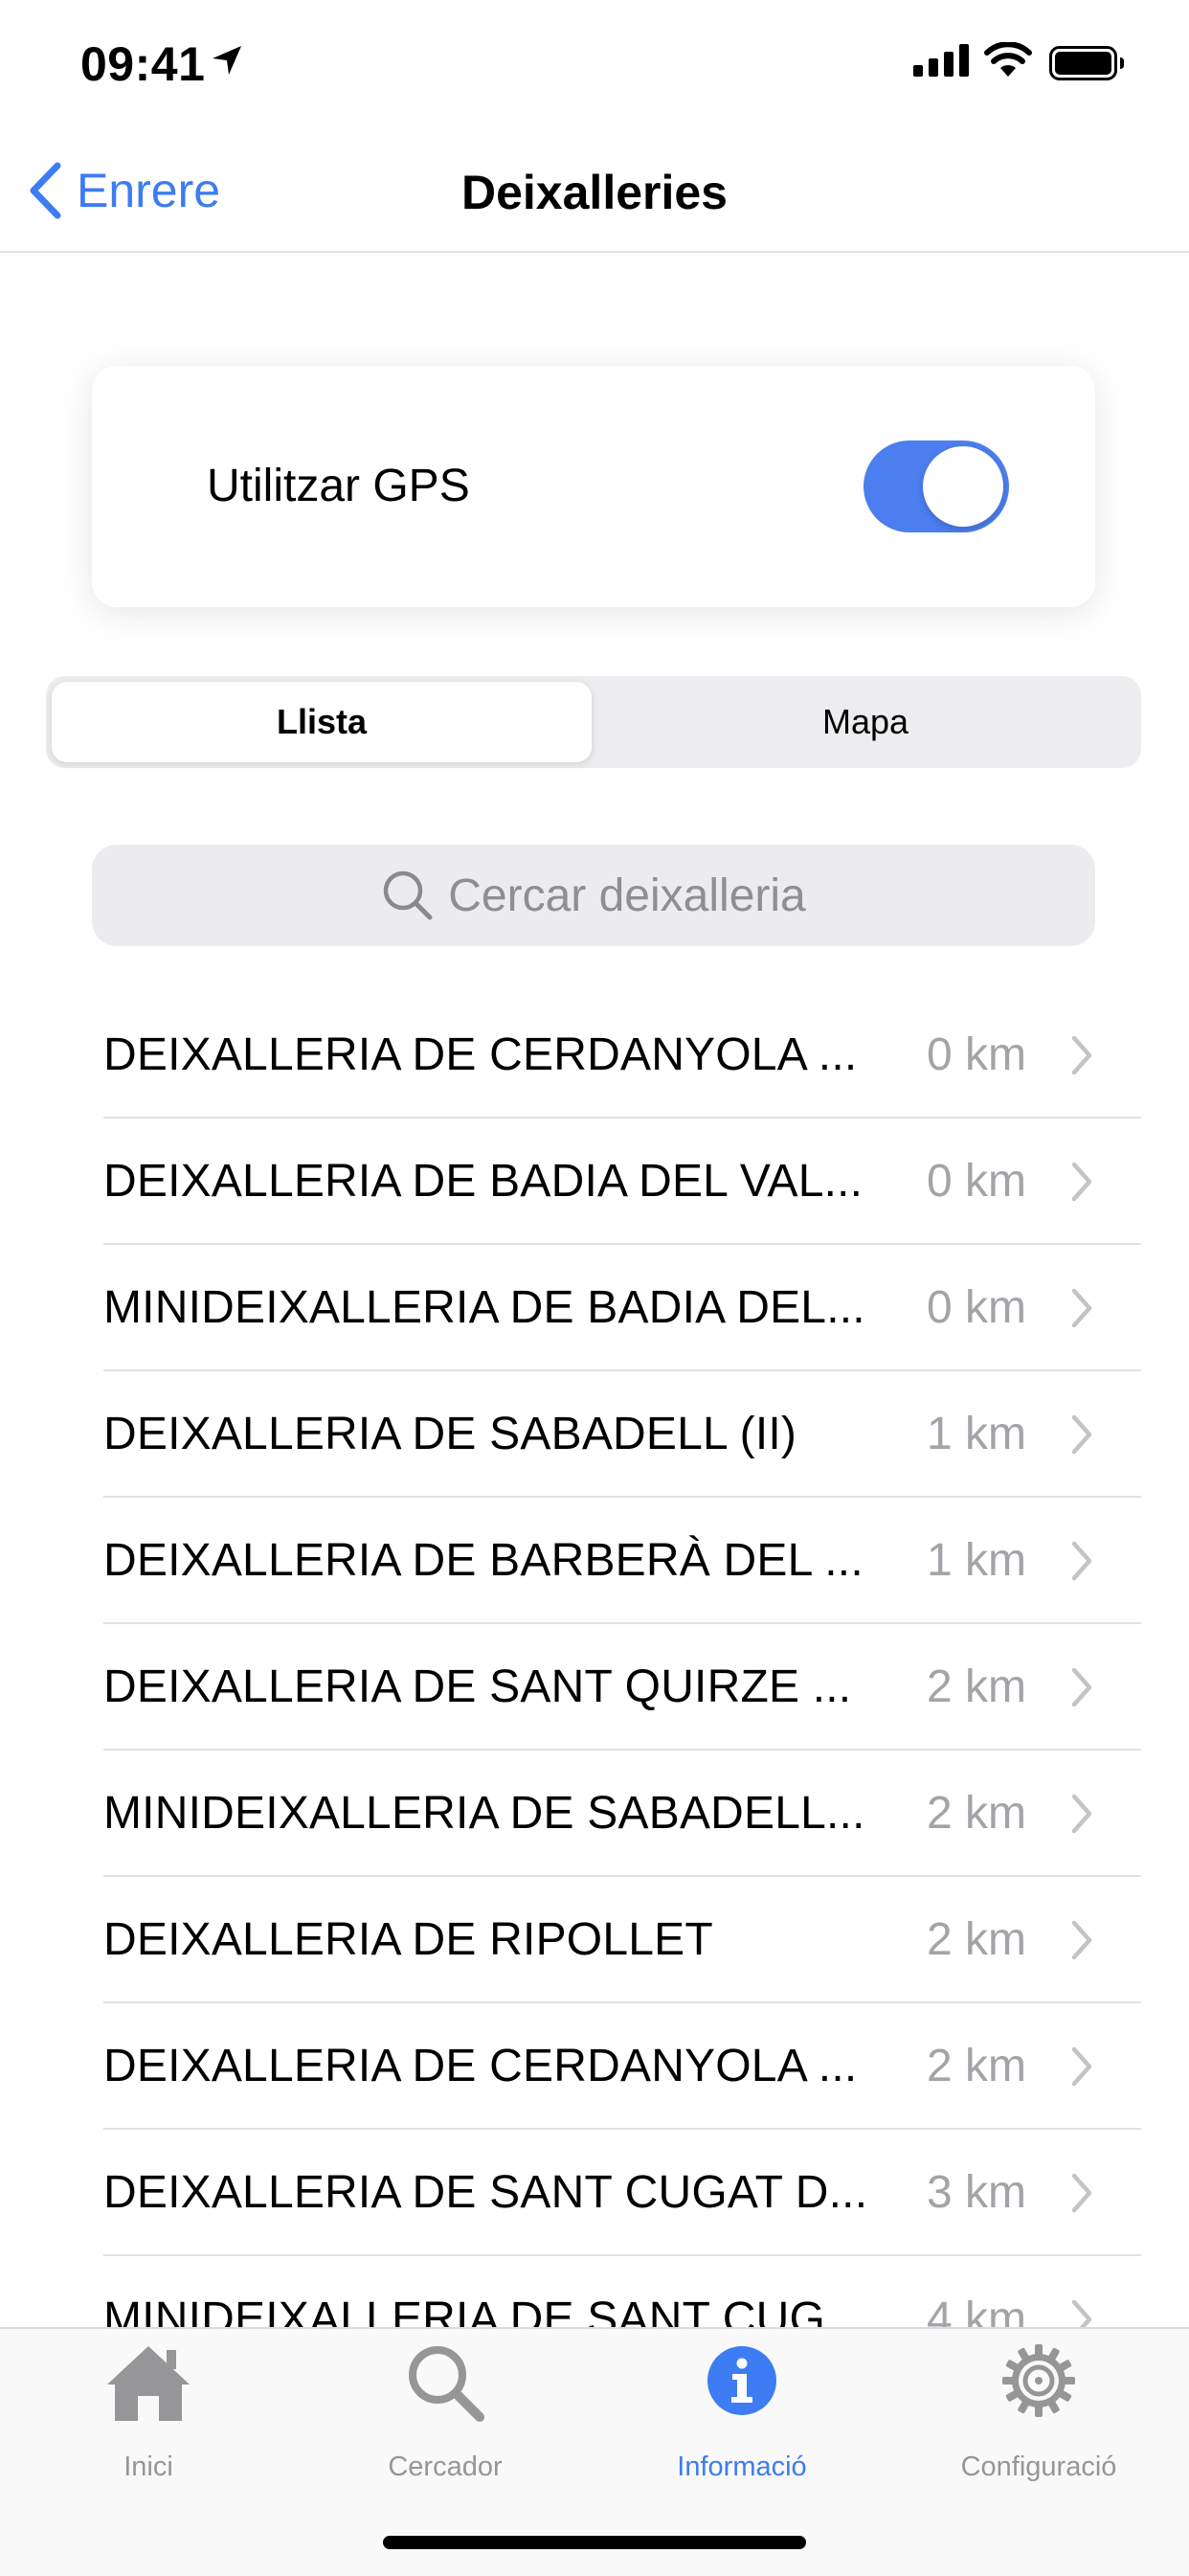  What do you see at coordinates (1086, 63) in the screenshot?
I see `battery-icon` at bounding box center [1086, 63].